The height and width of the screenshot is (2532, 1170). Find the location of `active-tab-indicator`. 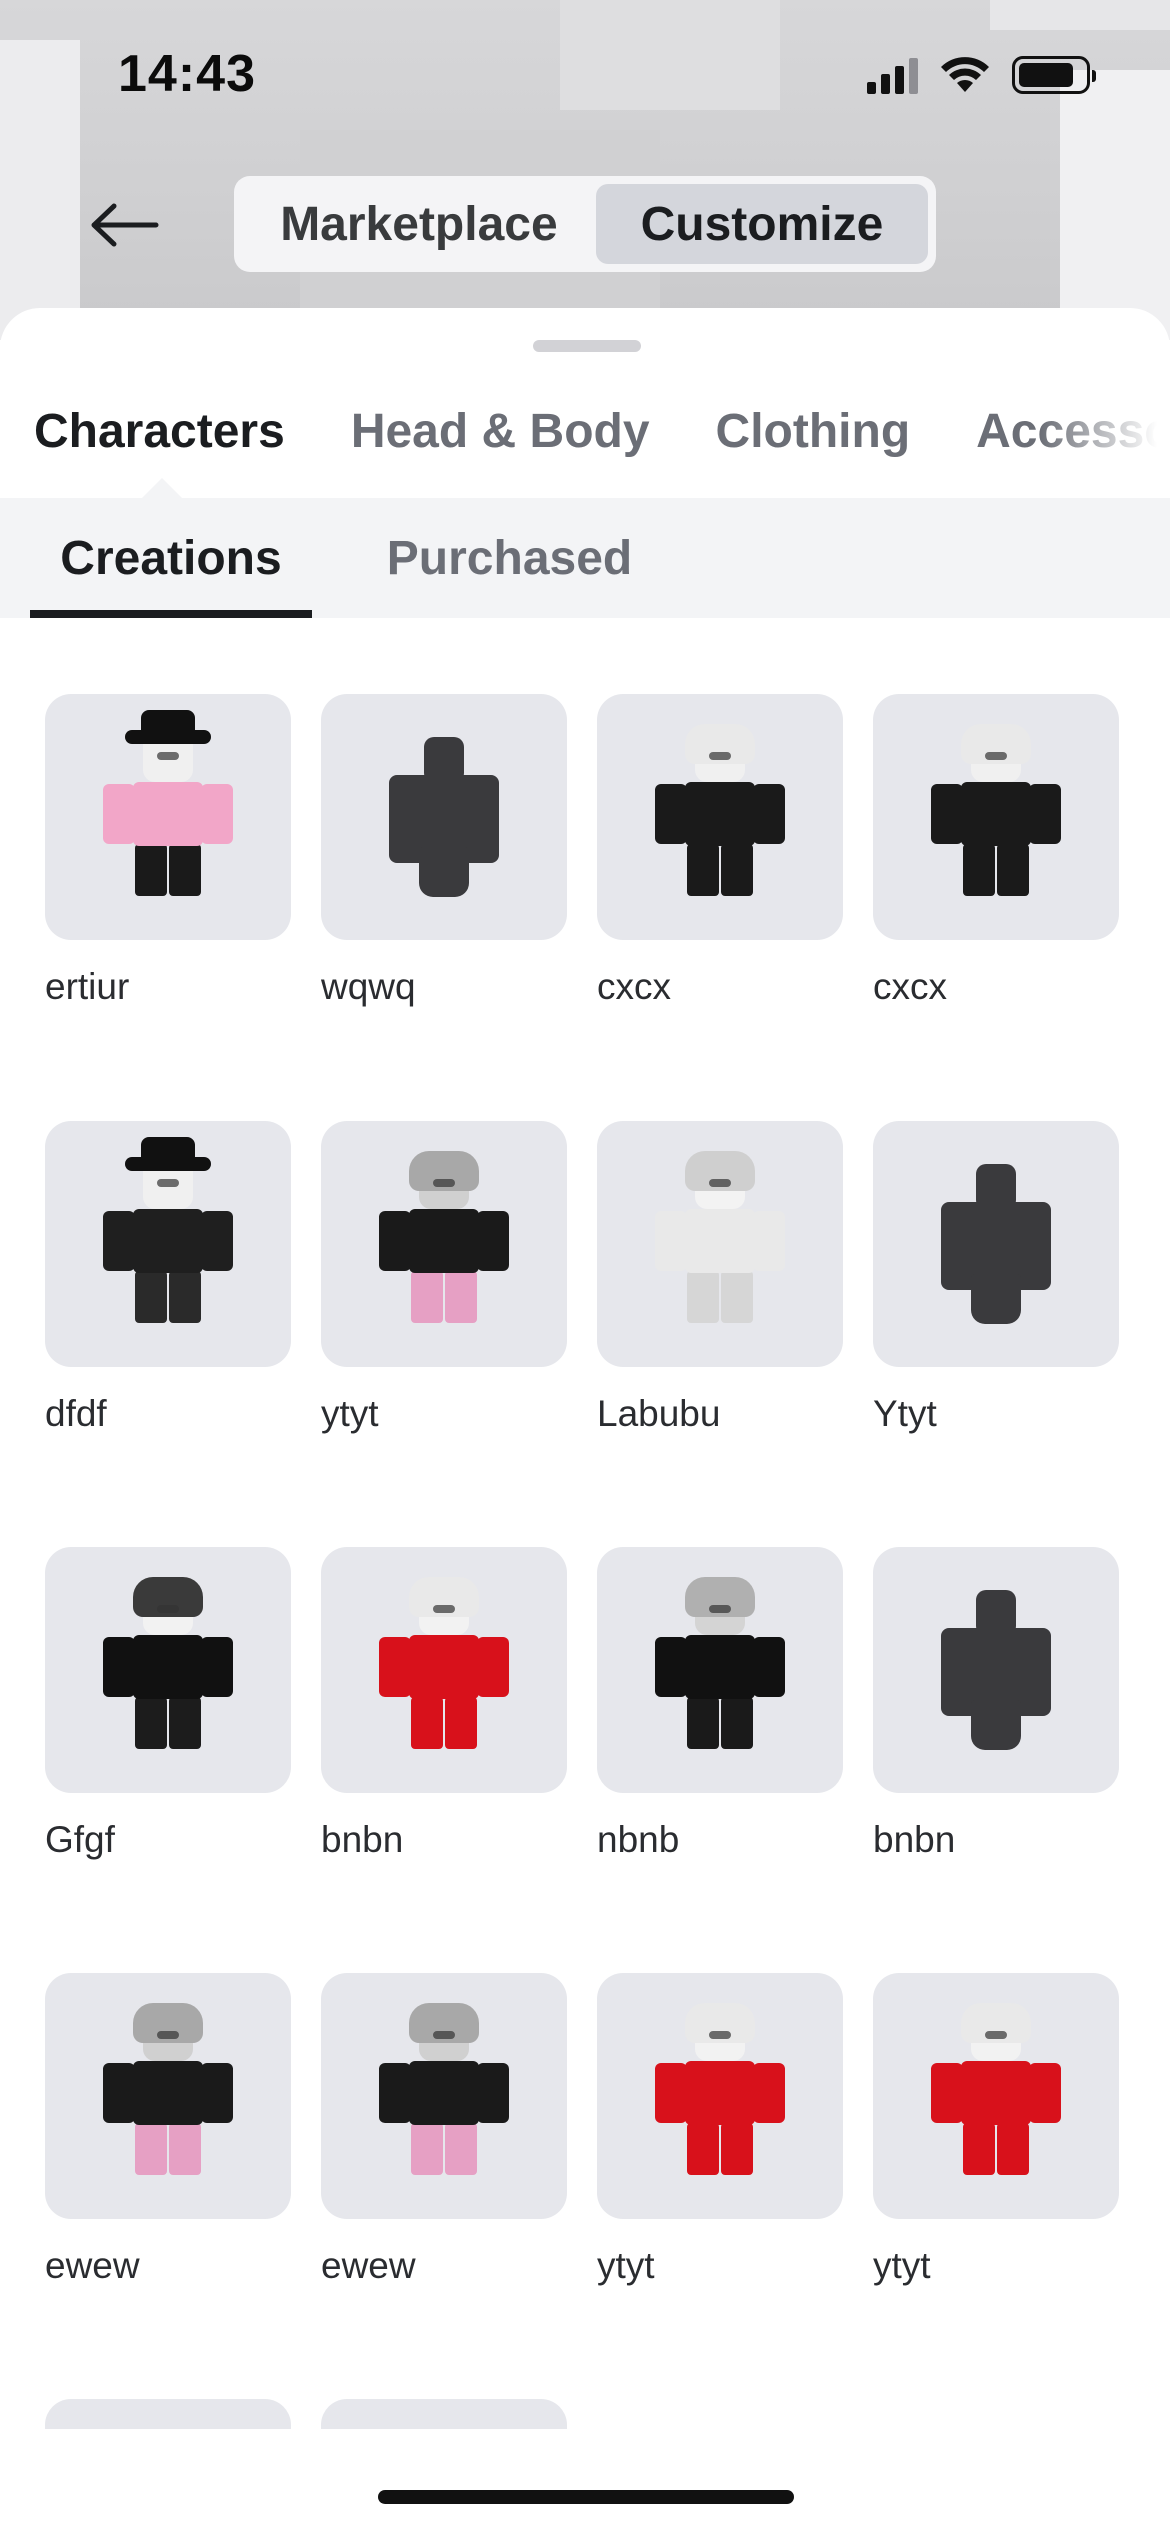

active-tab-indicator is located at coordinates (162, 488).